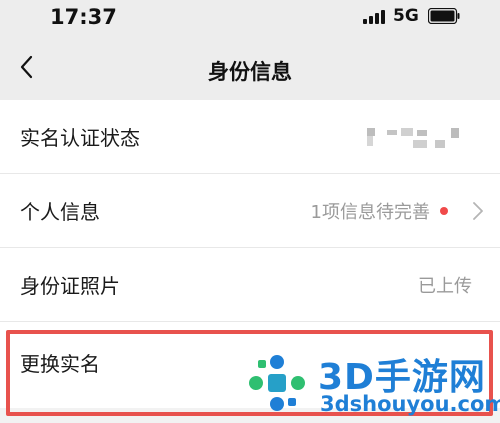  What do you see at coordinates (83, 17) in the screenshot?
I see `status-time: 17:37` at bounding box center [83, 17].